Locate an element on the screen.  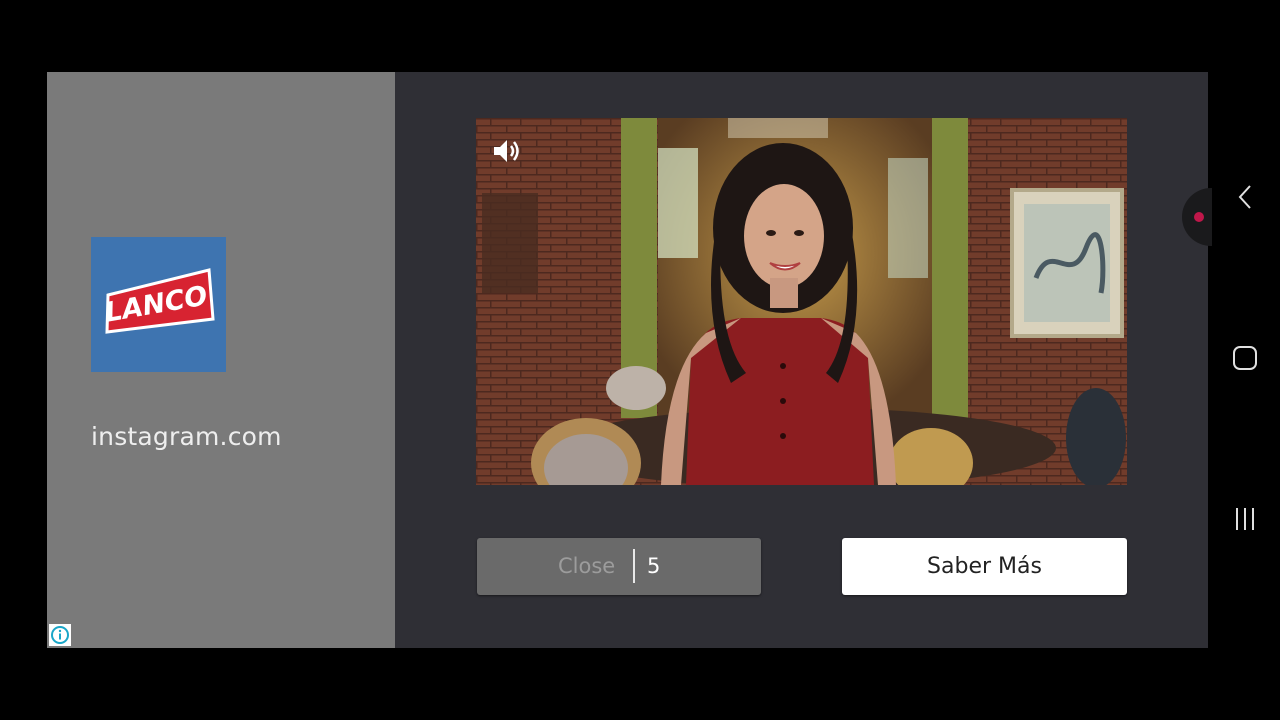
close-countdown: 5 is located at coordinates (654, 566).